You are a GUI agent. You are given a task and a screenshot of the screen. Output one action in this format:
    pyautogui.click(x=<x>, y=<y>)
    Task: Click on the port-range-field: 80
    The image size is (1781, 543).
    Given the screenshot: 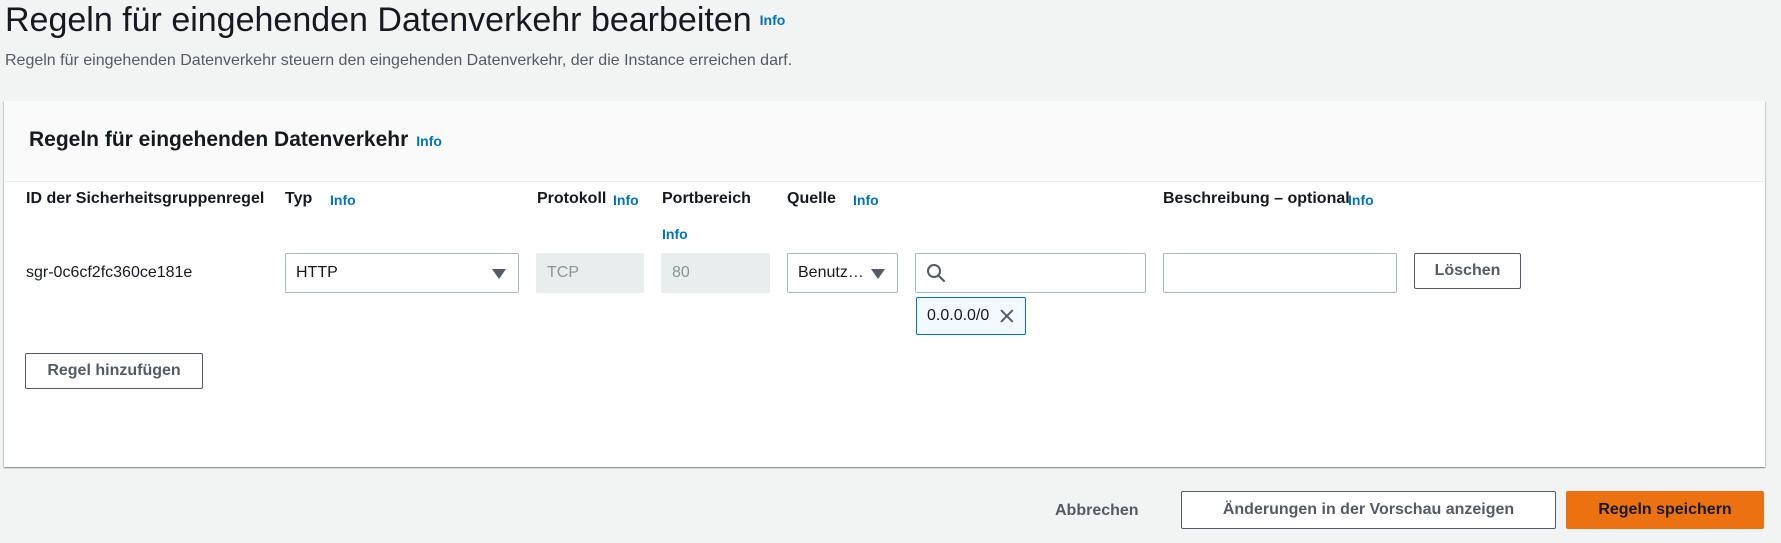 What is the action you would take?
    pyautogui.click(x=715, y=273)
    